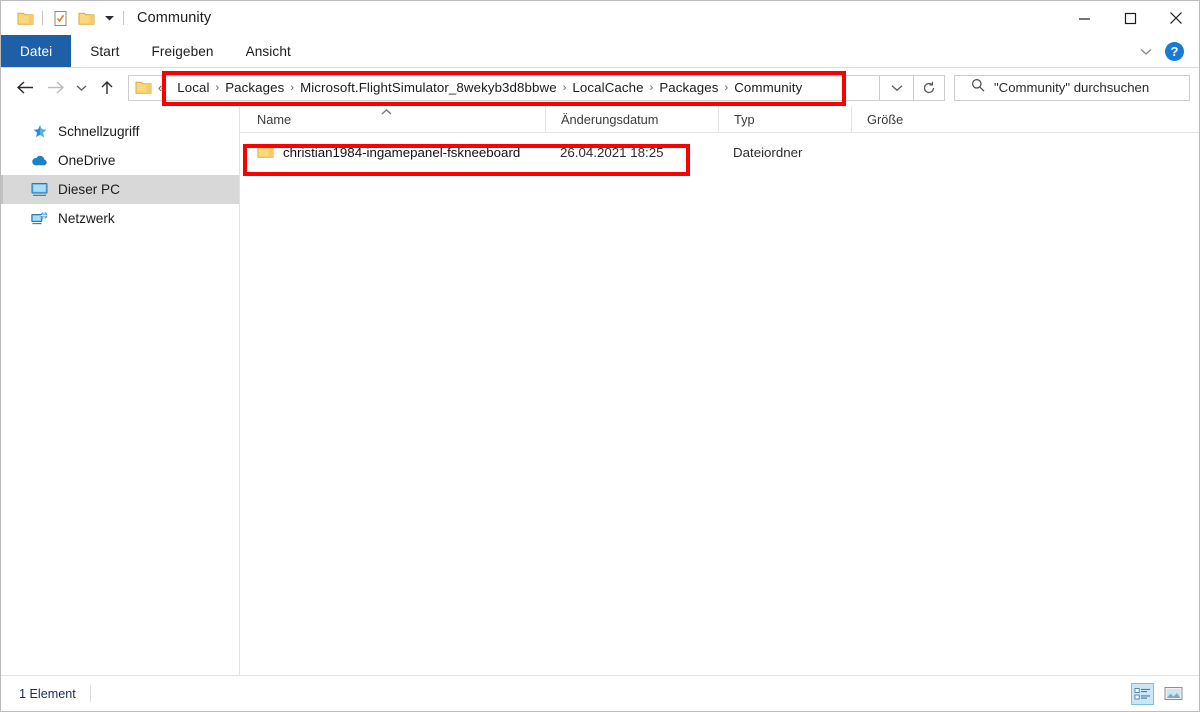  I want to click on new-folder-icon, so click(86, 18).